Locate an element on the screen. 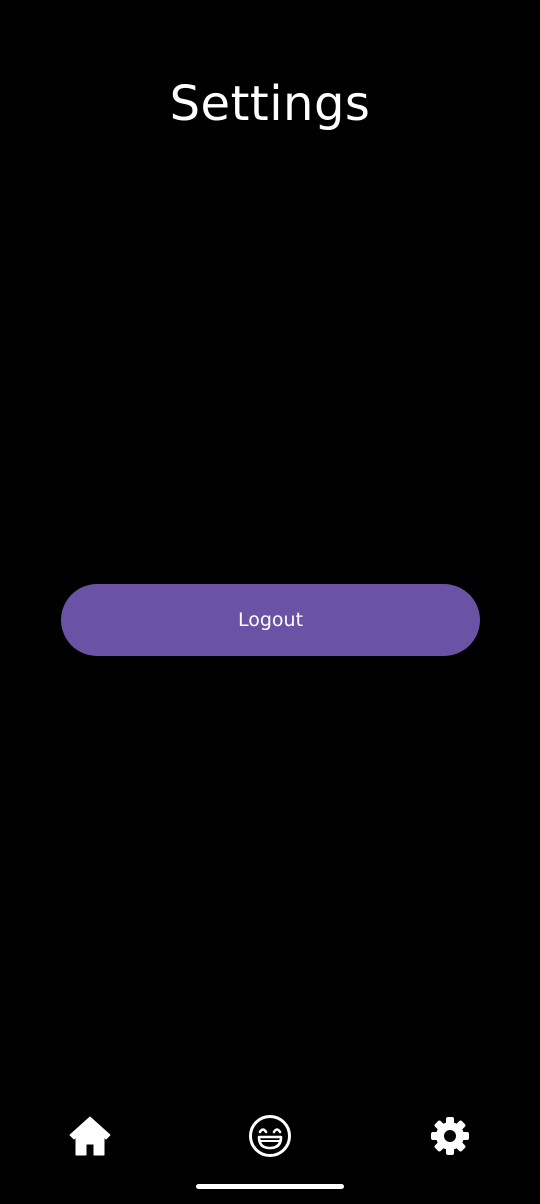 The width and height of the screenshot is (540, 1204). nav-item-home is located at coordinates (90, 1136).